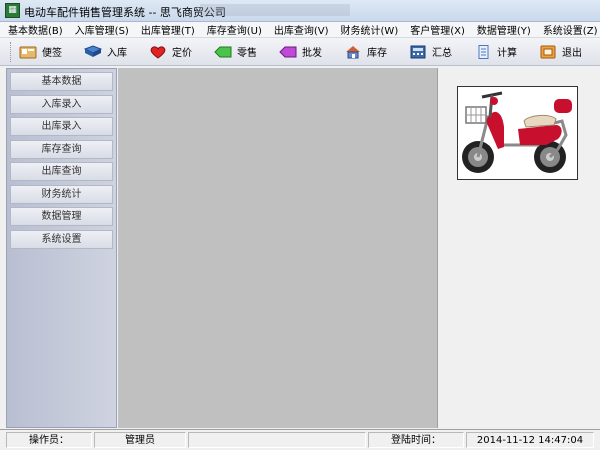 The width and height of the screenshot is (600, 450). I want to click on status-bar: 操作员： 管理员 登陆时间： 2014-11-12 14:47:04, so click(300, 439).